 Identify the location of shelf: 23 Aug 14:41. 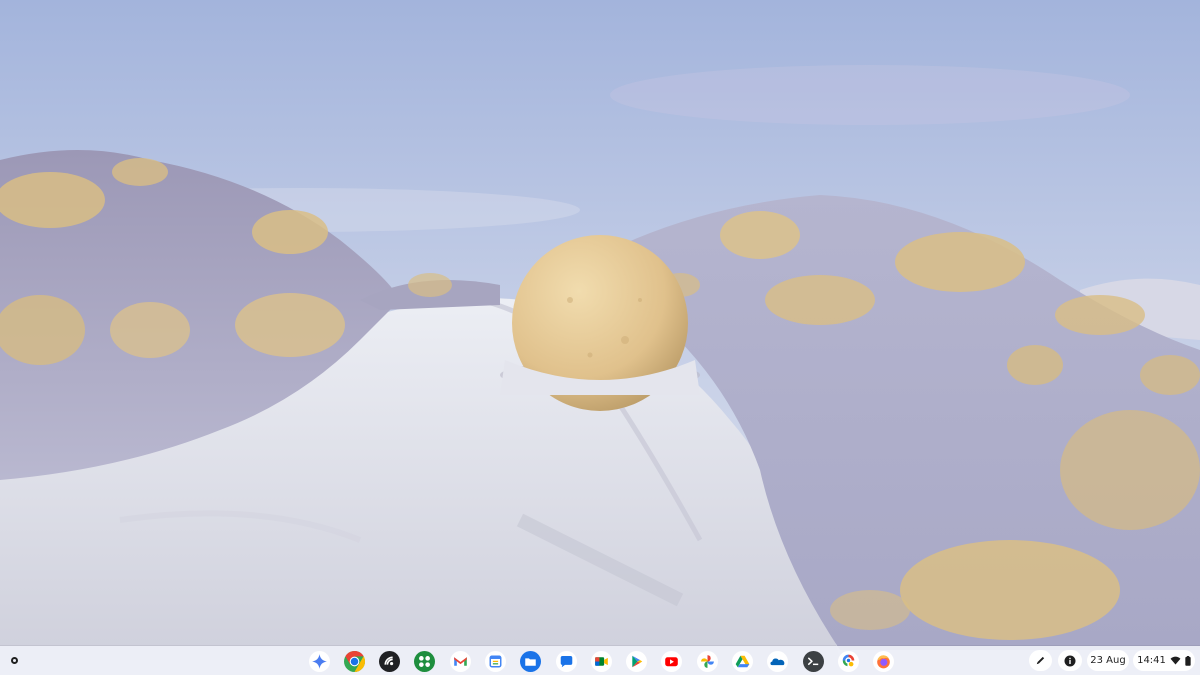
(600, 660).